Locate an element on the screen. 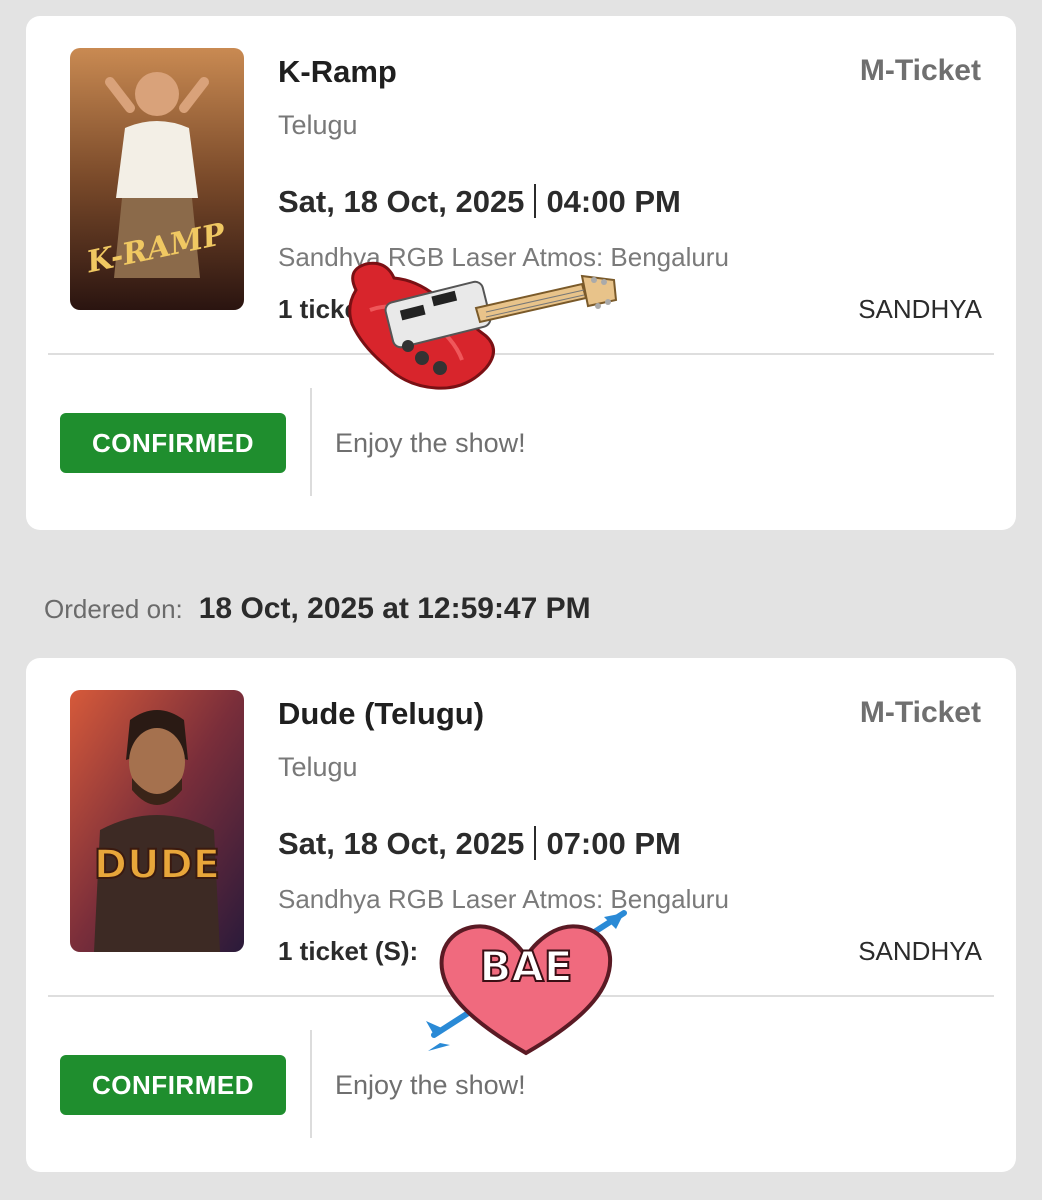 Image resolution: width=1042 pixels, height=1200 pixels. movie-title: K-Ramp is located at coordinates (337, 71).